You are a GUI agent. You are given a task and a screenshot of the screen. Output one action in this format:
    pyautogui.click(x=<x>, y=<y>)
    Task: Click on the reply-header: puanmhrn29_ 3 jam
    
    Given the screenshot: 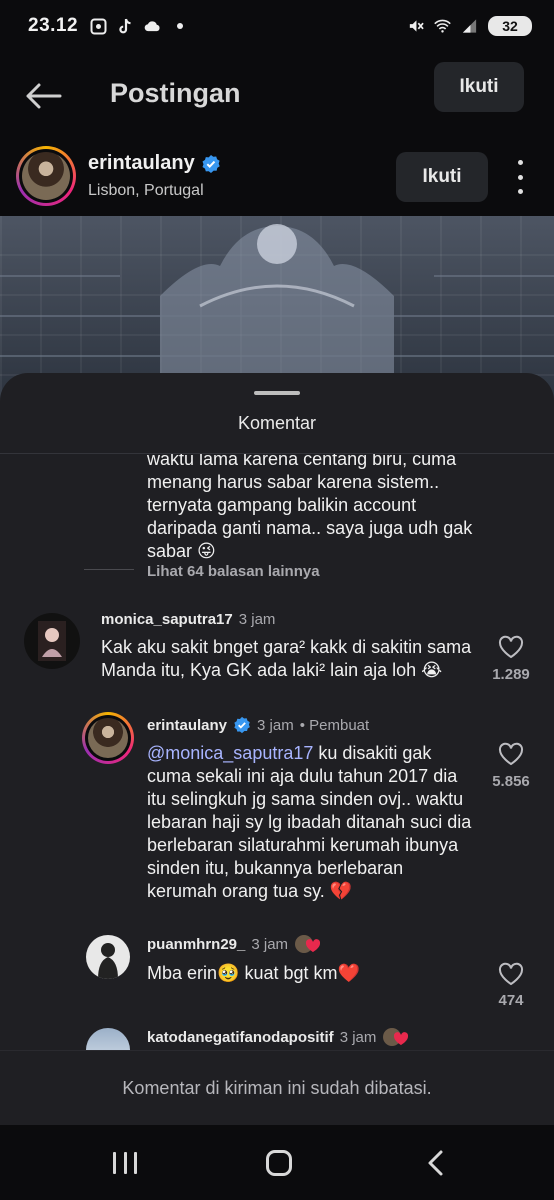 What is the action you would take?
    pyautogui.click(x=234, y=944)
    